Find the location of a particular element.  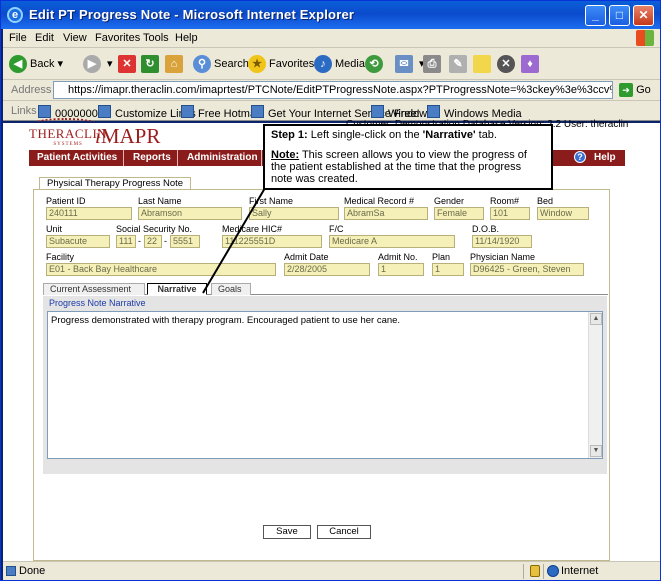

security-zone: Internet is located at coordinates (580, 571).